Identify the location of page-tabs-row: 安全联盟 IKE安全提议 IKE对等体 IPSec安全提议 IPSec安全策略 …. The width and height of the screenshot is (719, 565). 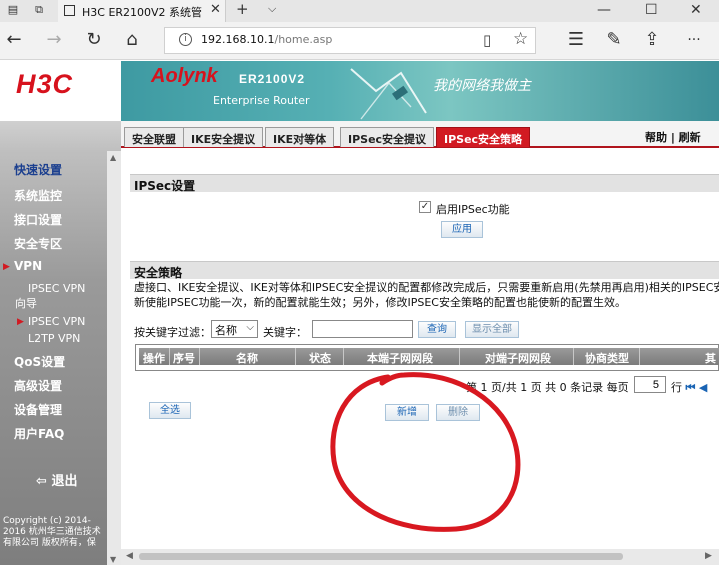
(420, 134).